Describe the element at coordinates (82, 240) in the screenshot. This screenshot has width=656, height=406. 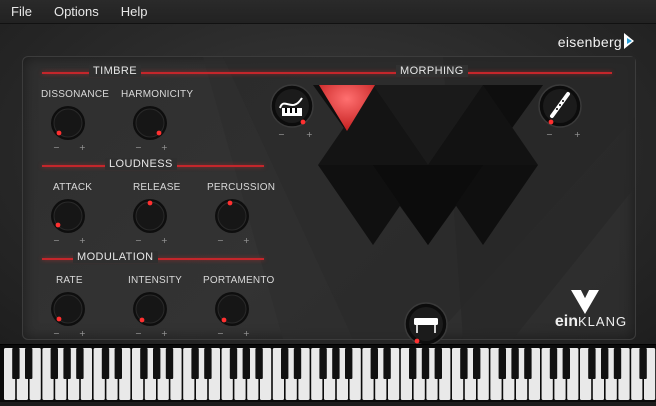
I see `attack-plus: +` at that location.